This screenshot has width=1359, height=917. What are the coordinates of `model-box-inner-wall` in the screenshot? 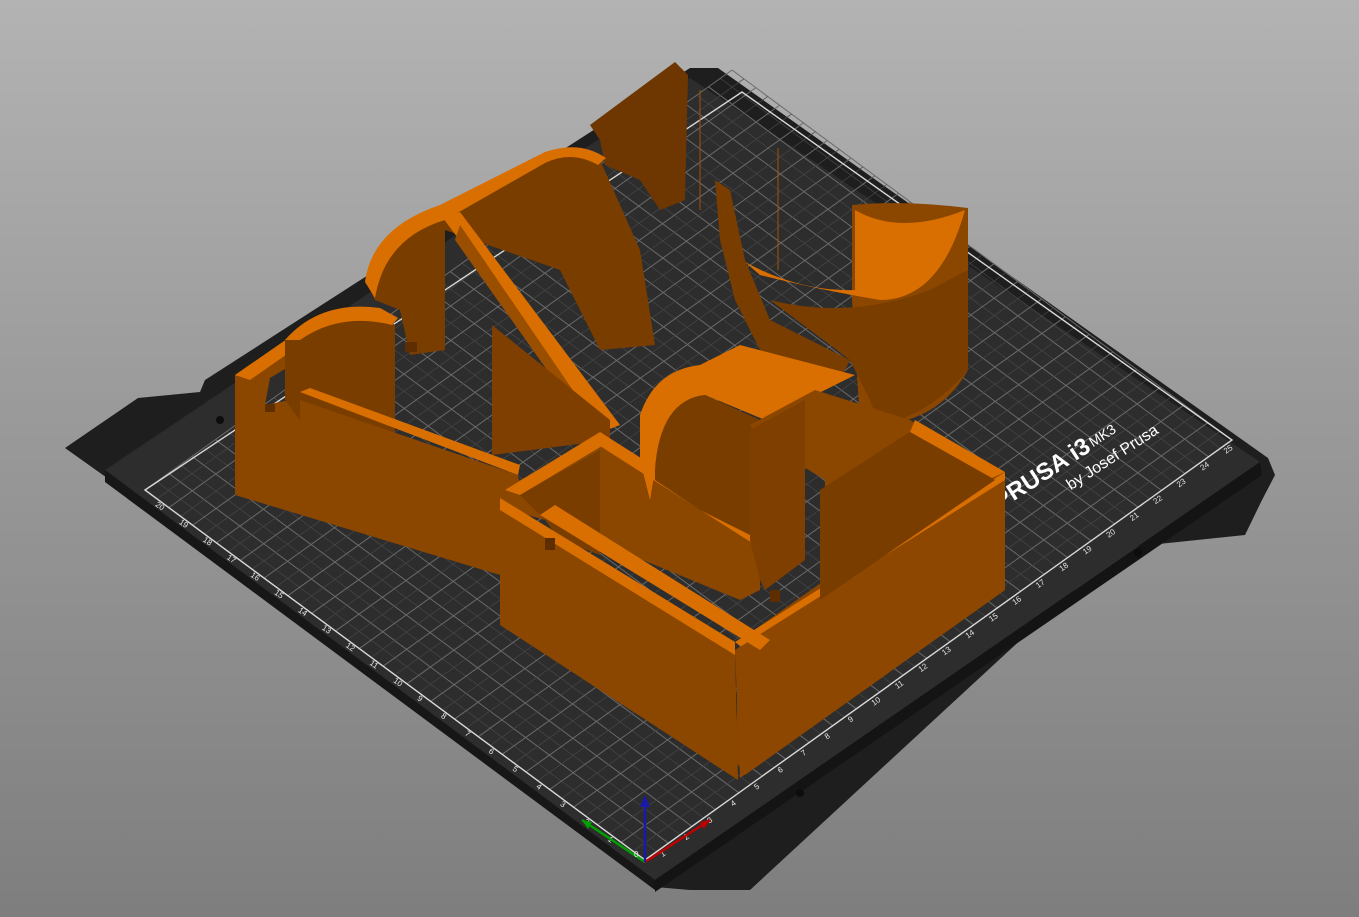 It's located at (777, 495).